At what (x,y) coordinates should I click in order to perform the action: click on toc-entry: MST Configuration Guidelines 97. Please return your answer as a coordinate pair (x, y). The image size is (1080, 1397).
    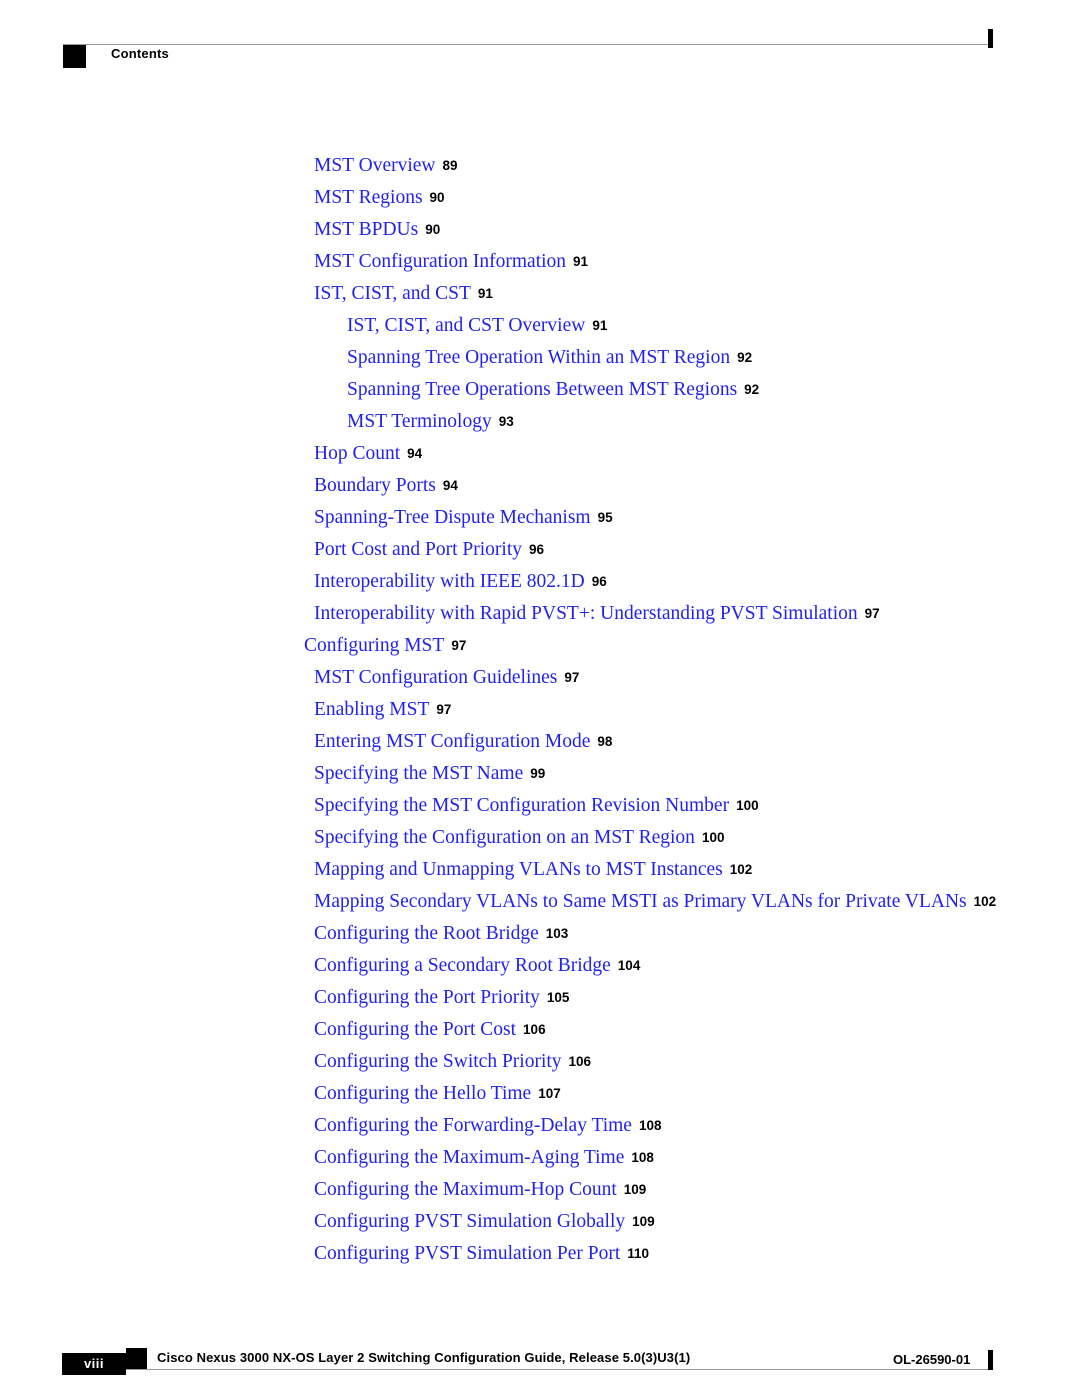
    Looking at the image, I should click on (540, 678).